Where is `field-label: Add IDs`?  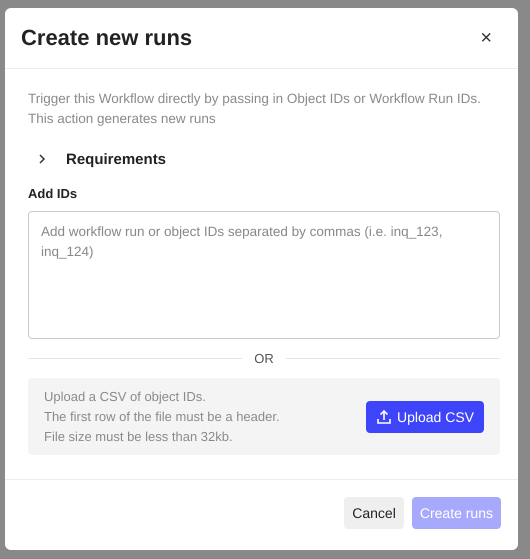 field-label: Add IDs is located at coordinates (53, 193).